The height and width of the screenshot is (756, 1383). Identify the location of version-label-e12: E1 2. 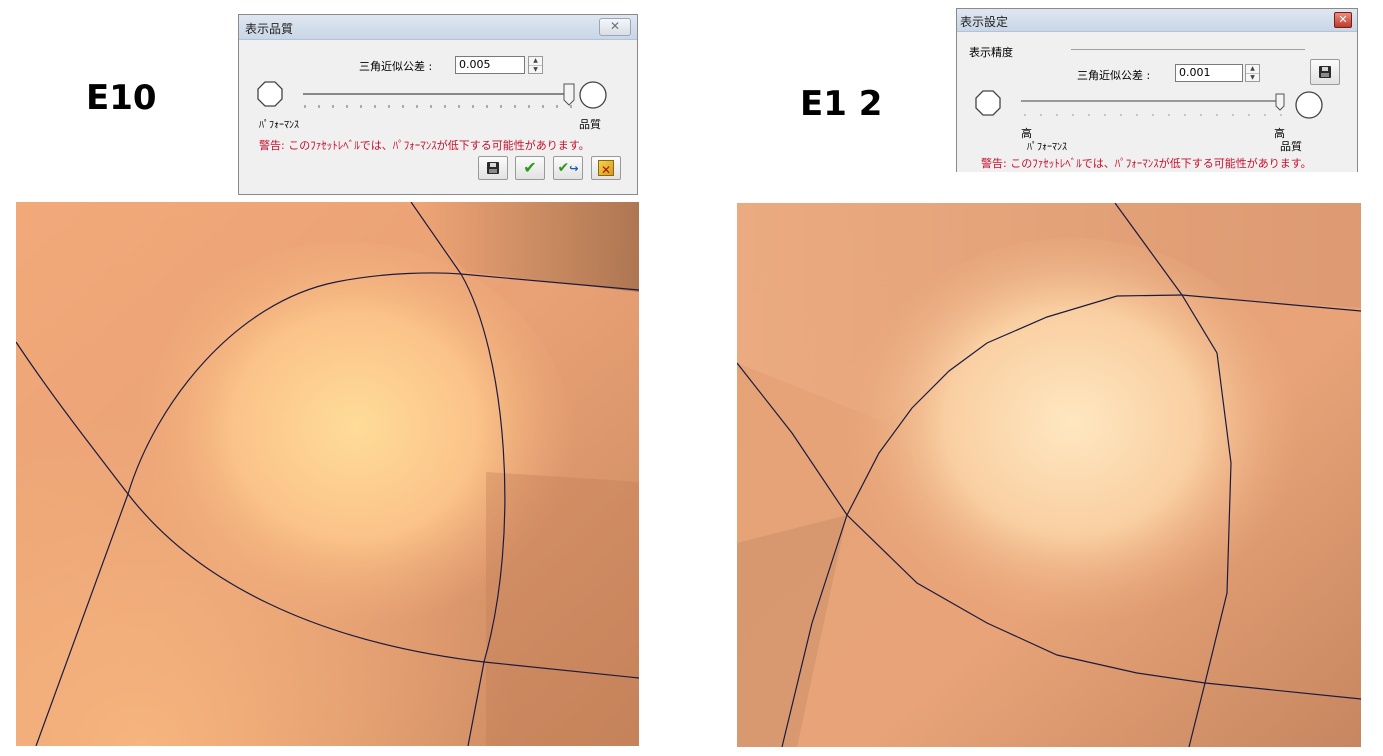
(841, 104).